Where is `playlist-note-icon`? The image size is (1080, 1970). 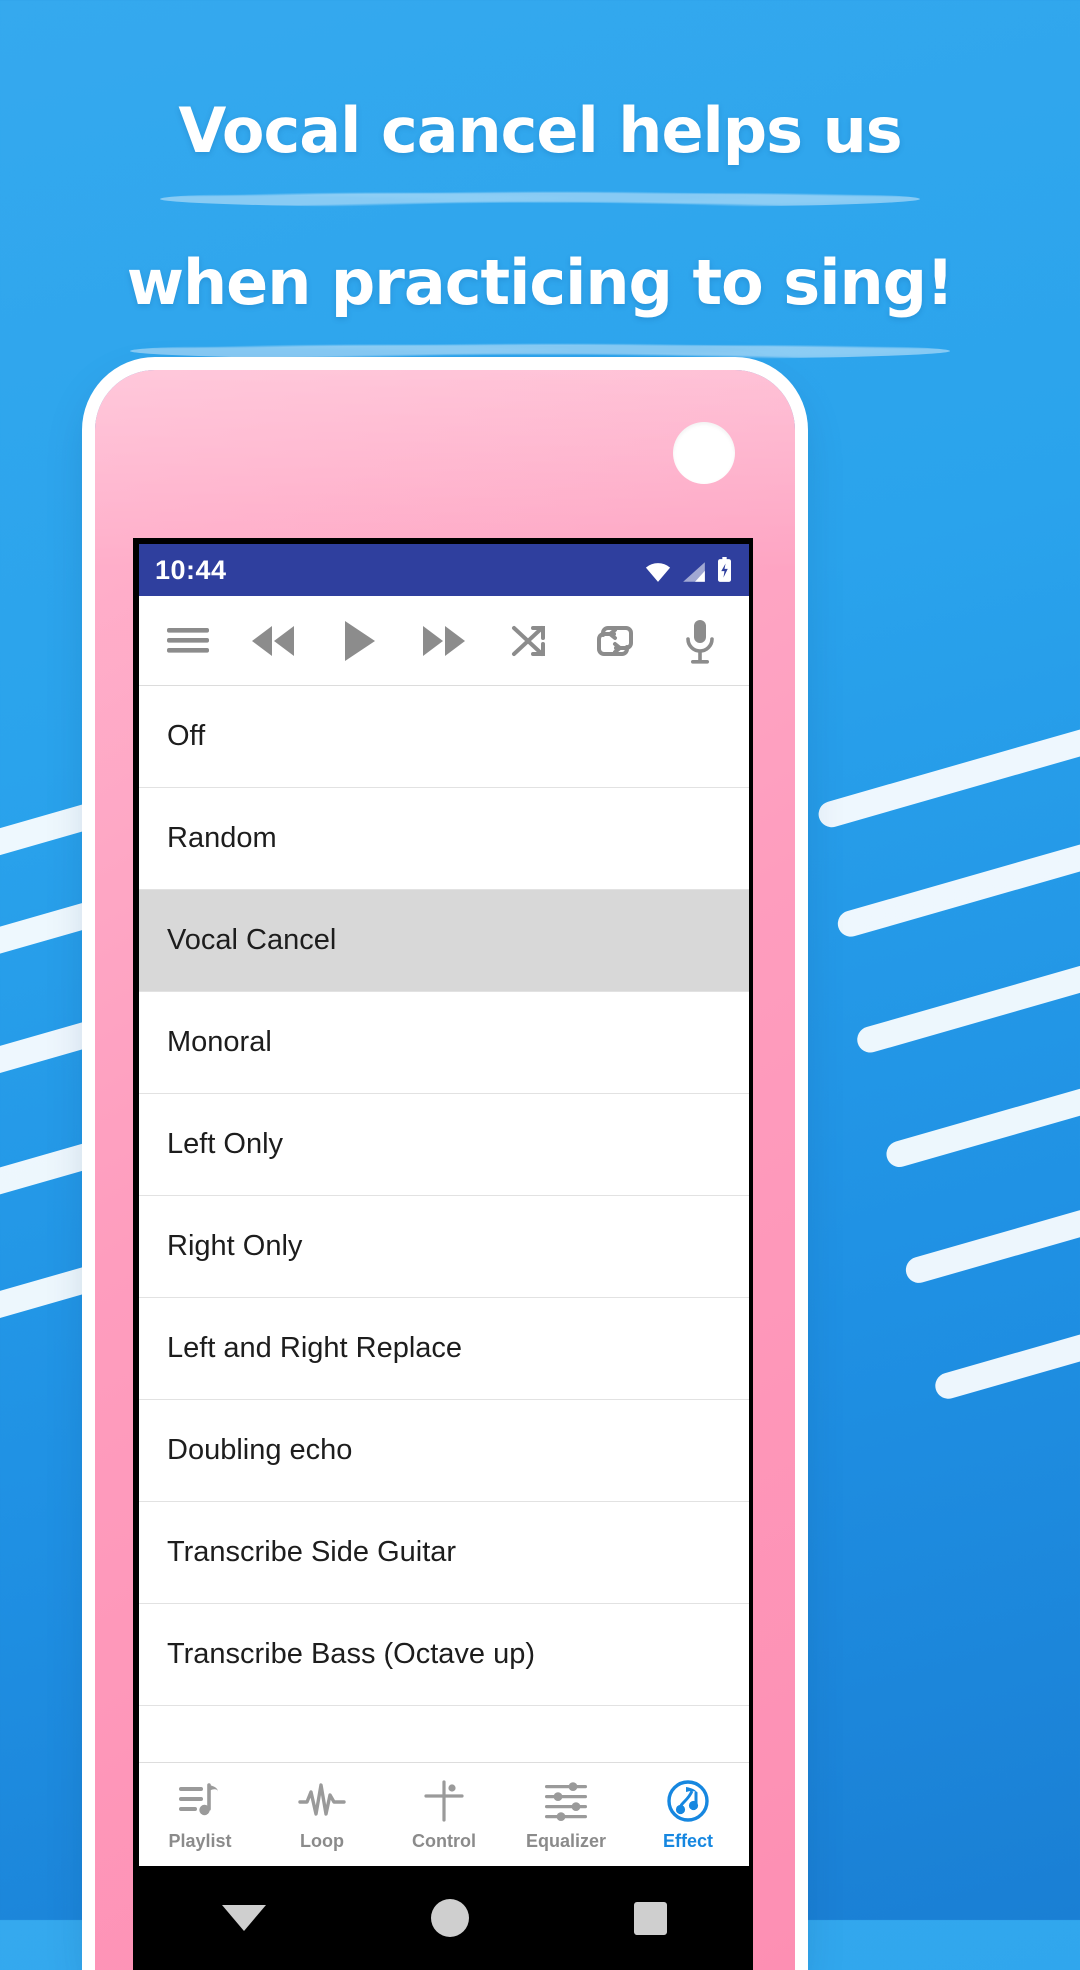 playlist-note-icon is located at coordinates (200, 1801).